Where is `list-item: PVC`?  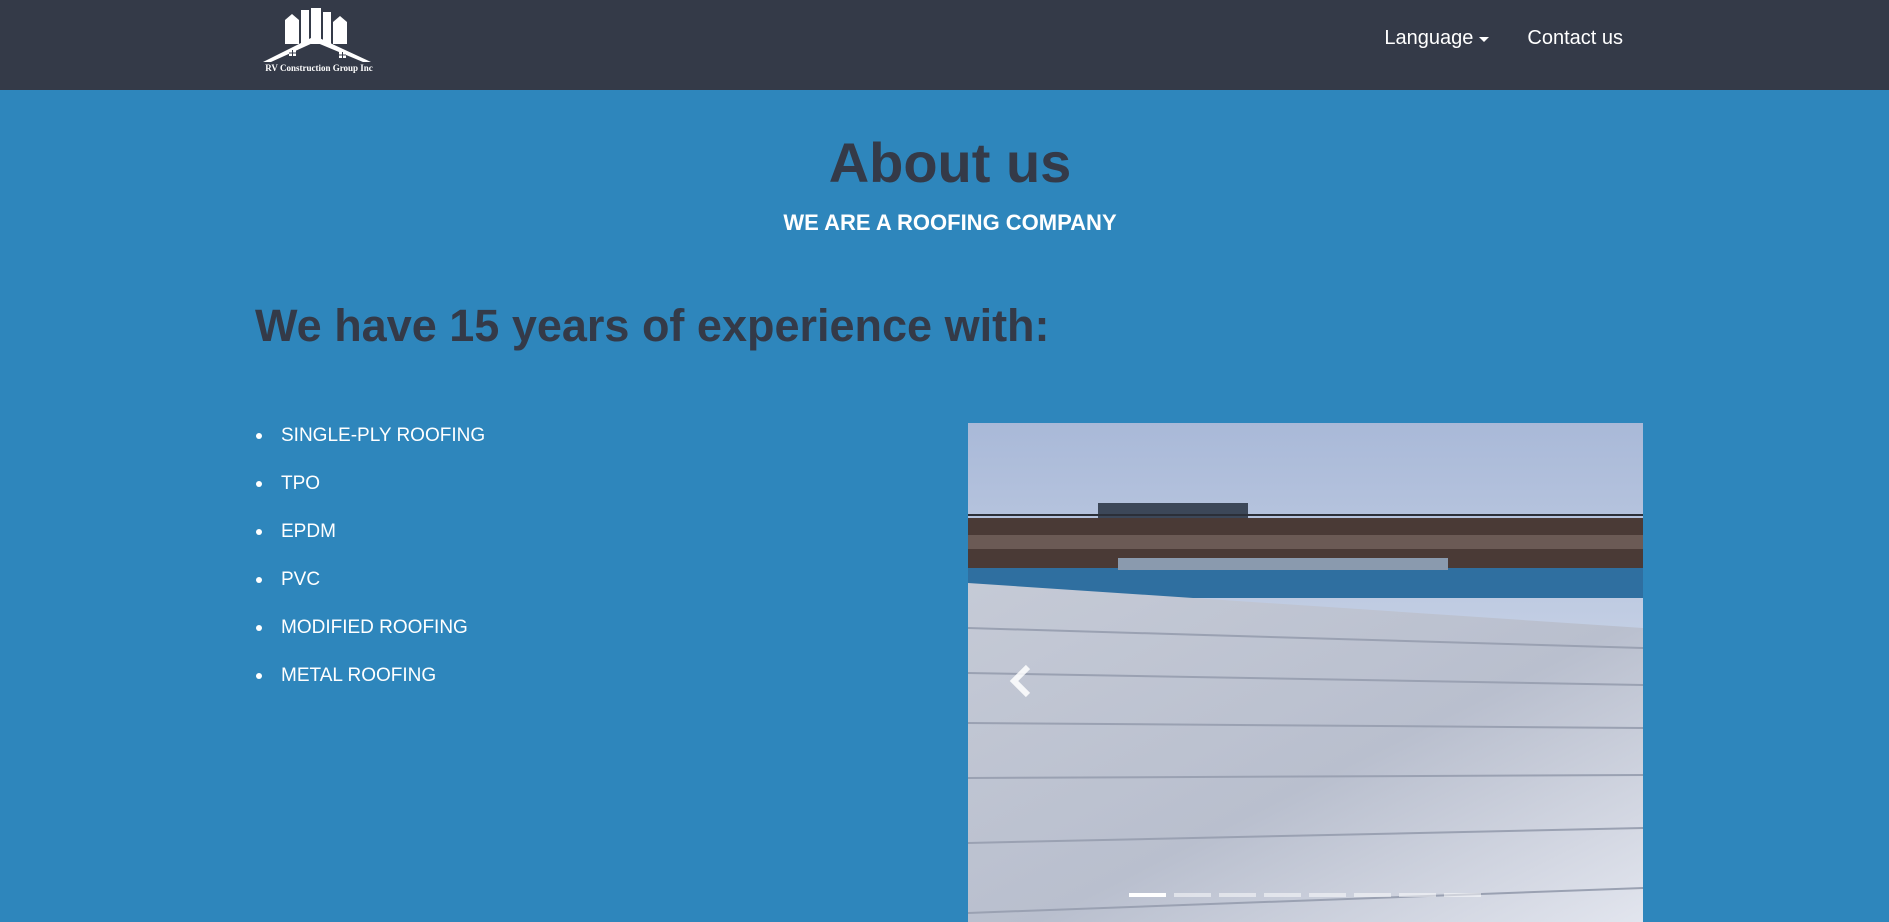
list-item: PVC is located at coordinates (370, 586).